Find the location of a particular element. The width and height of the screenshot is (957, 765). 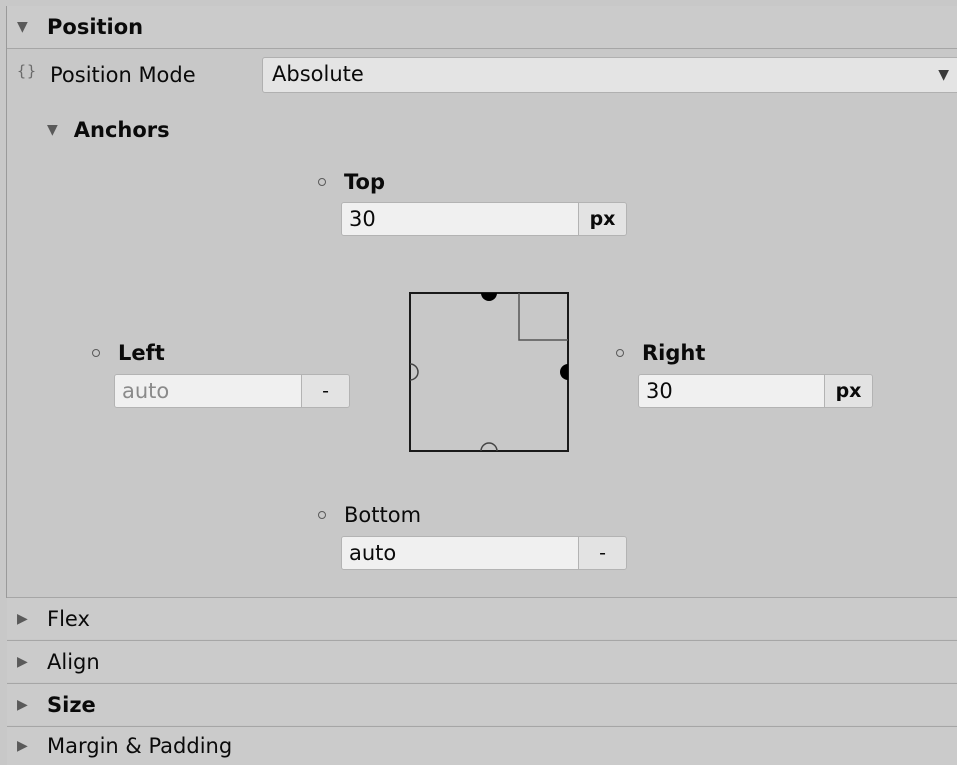

braces-icon: {} is located at coordinates (27, 71).